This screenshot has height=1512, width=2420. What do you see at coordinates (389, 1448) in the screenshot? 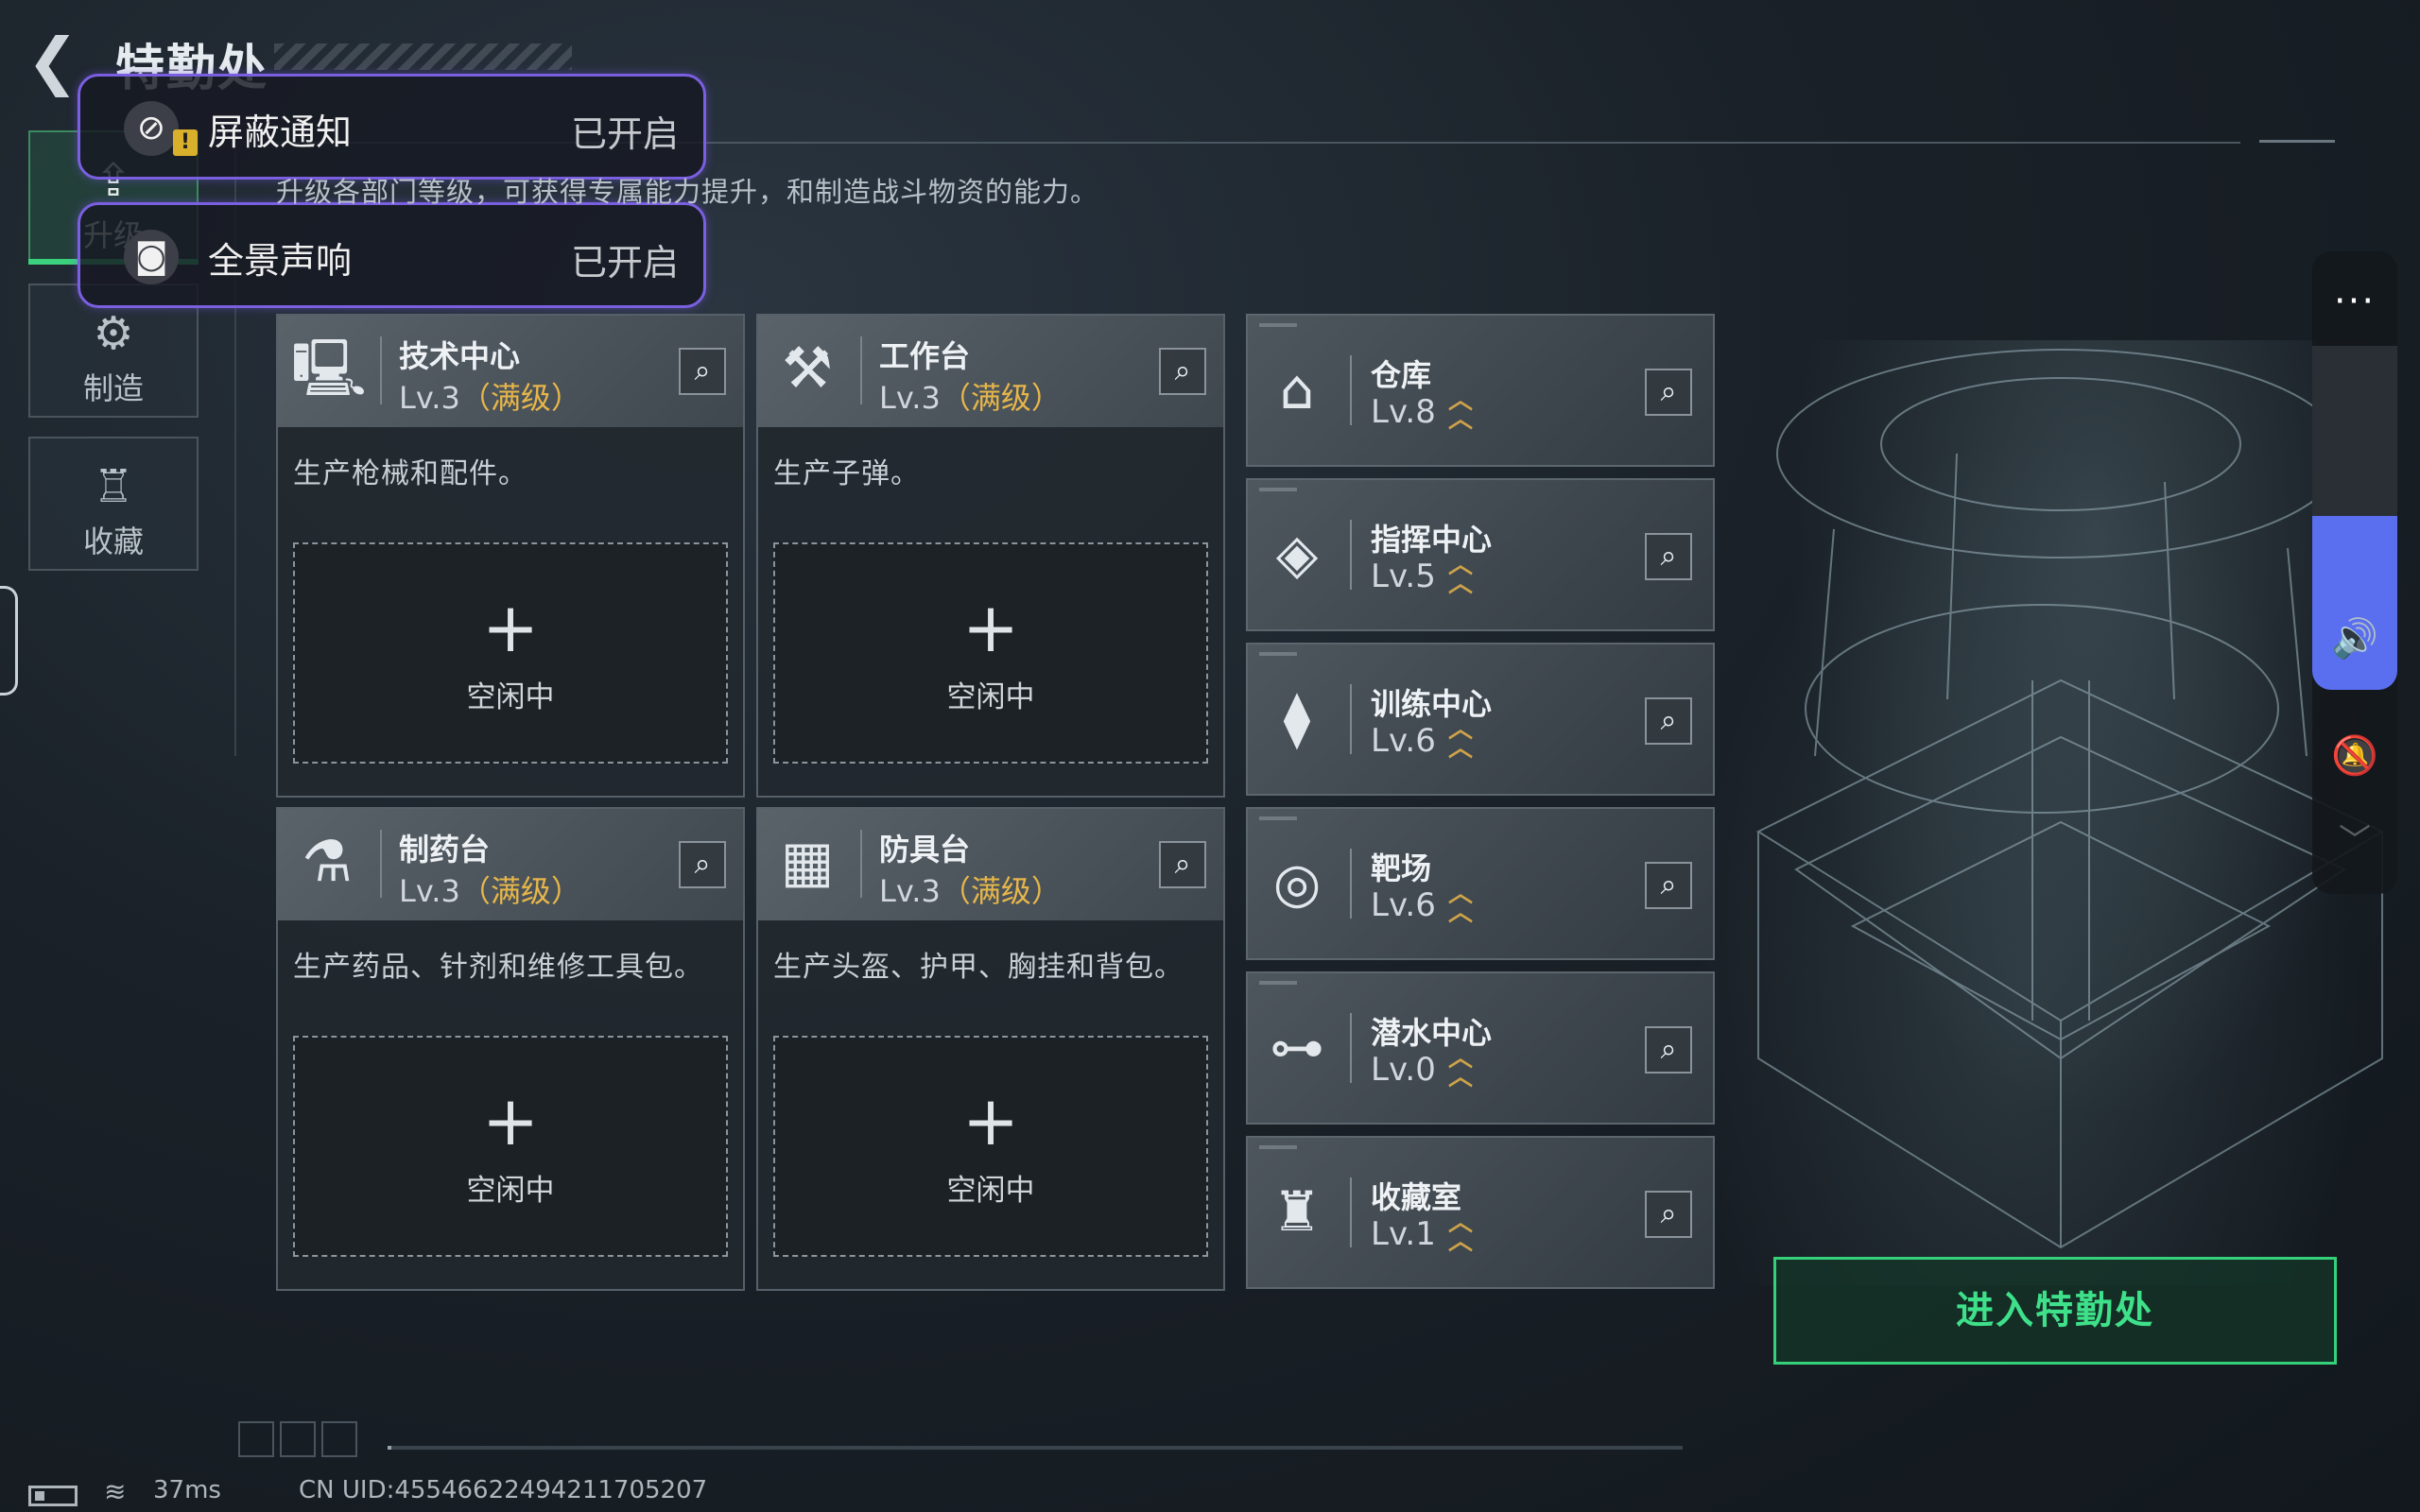
I see `bottom-progress-fill` at bounding box center [389, 1448].